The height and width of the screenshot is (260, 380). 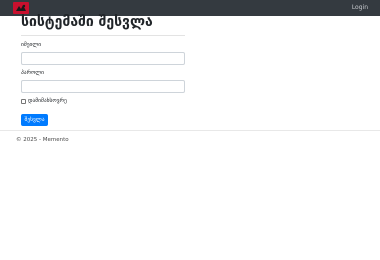 I want to click on email-field, so click(x=103, y=58).